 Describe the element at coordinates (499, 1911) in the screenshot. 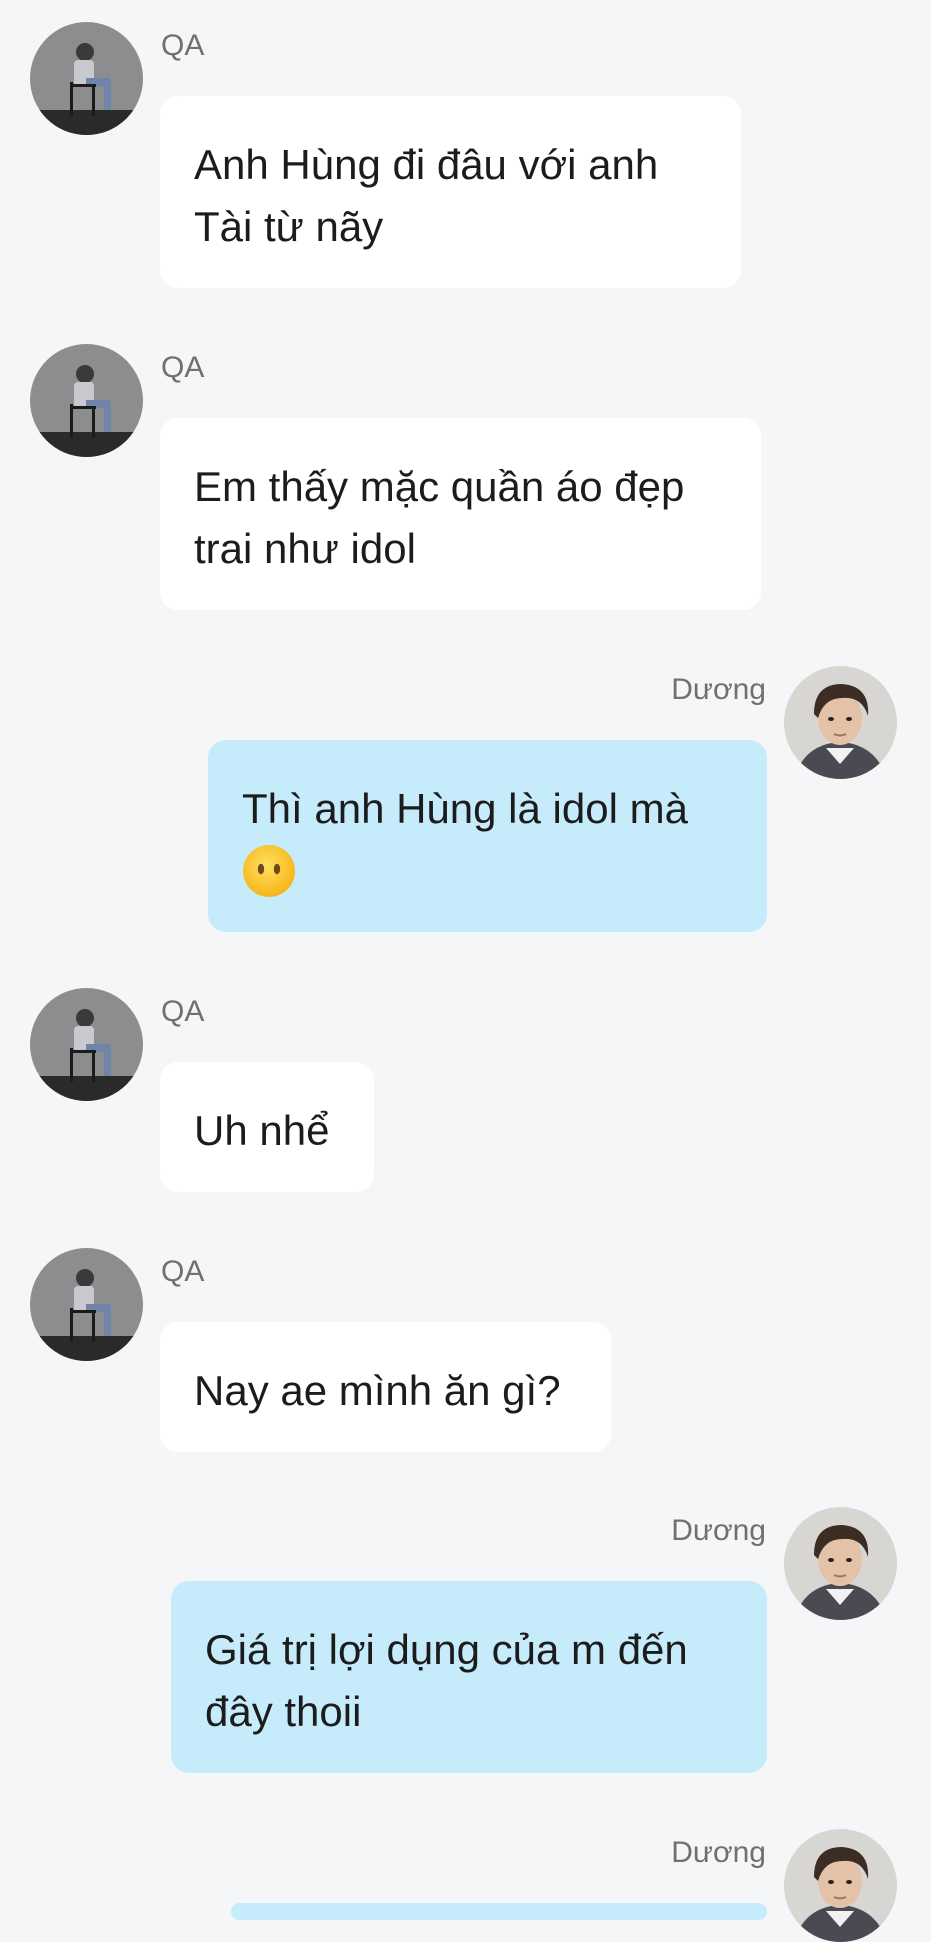

I see `message-bubble` at that location.